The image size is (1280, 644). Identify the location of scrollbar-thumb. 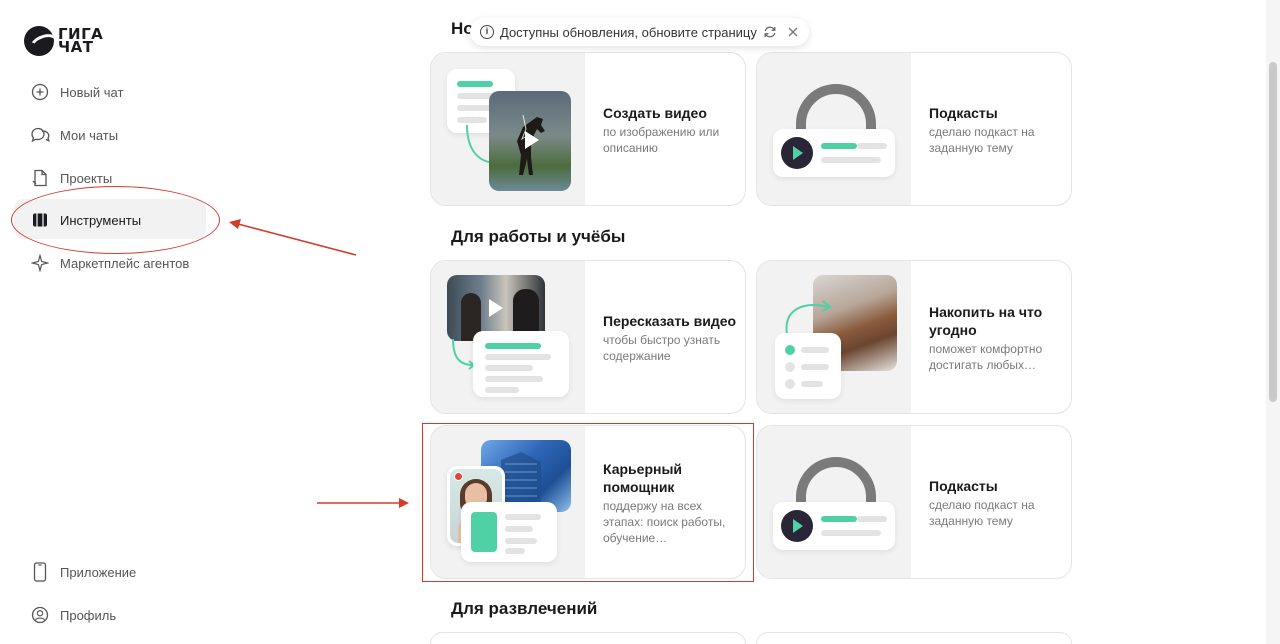
(1273, 232).